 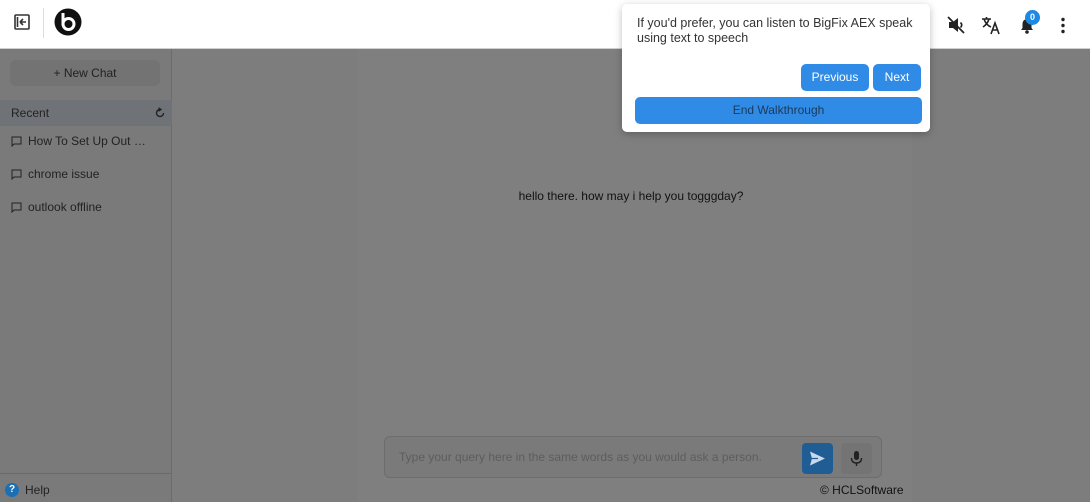 I want to click on more-vertical-icon, so click(x=1063, y=25).